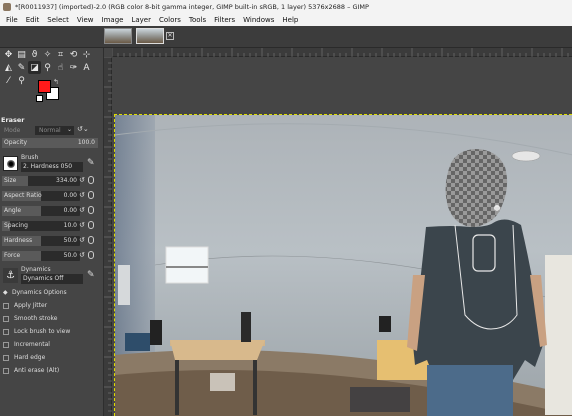 The height and width of the screenshot is (416, 572). I want to click on chevron-down-icon: ⌄, so click(69, 129).